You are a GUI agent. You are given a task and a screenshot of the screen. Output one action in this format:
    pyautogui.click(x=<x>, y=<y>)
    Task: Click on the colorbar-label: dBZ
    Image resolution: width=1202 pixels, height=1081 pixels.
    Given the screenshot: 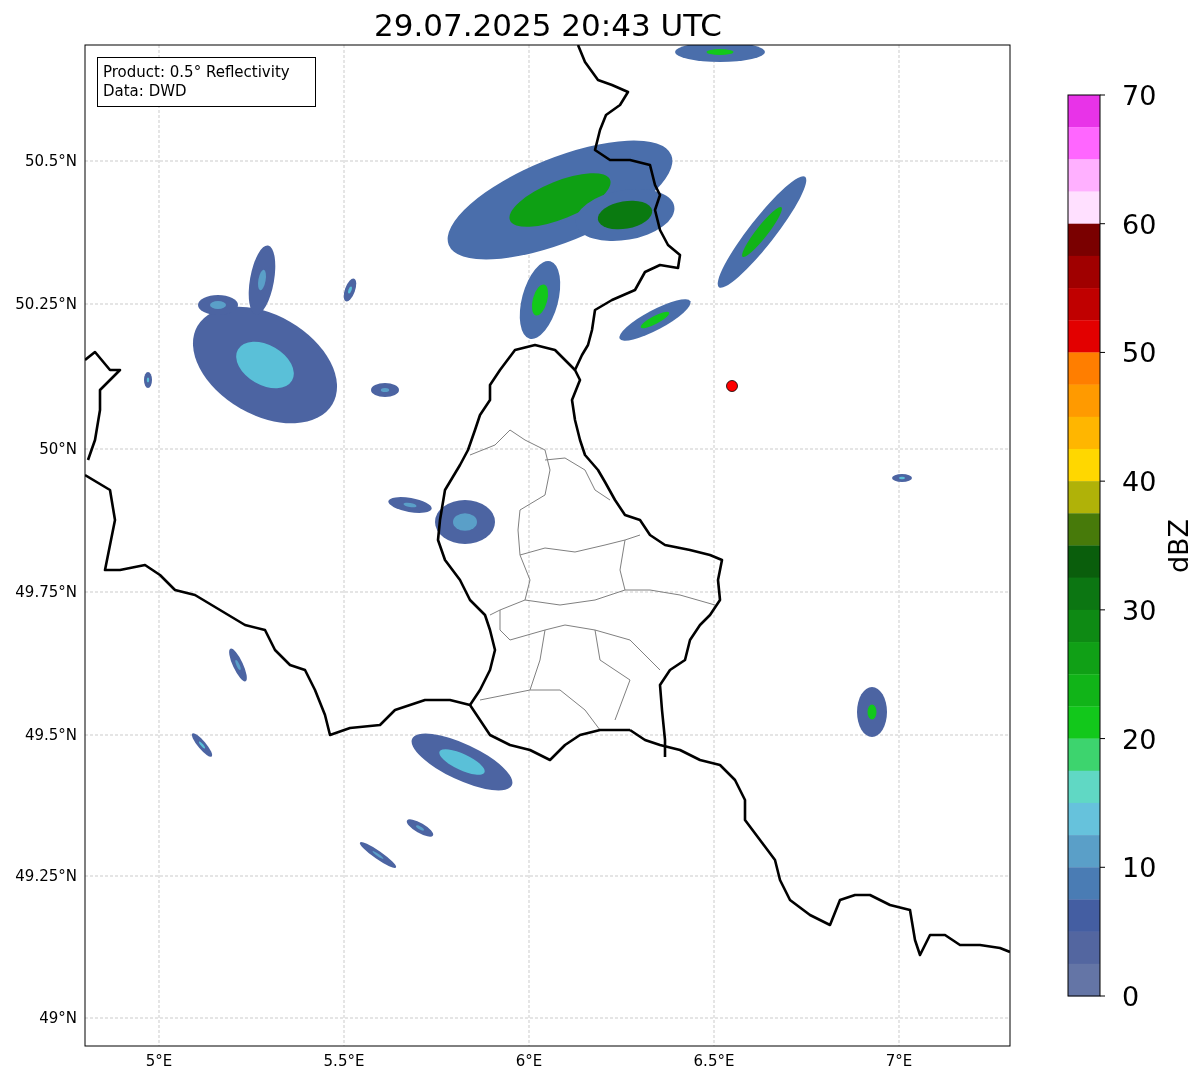 What is the action you would take?
    pyautogui.click(x=1178, y=546)
    